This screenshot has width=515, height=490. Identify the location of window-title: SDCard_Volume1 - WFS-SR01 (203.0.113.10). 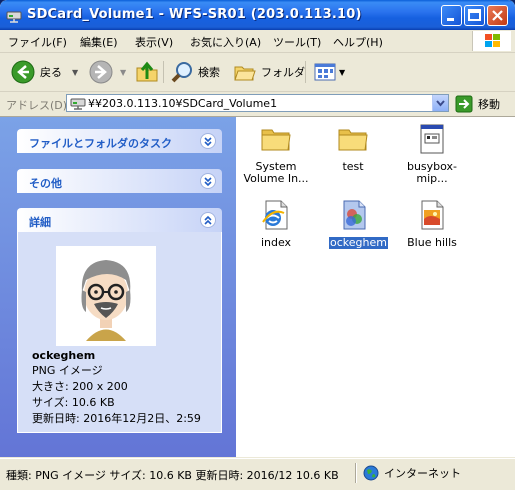
(194, 14).